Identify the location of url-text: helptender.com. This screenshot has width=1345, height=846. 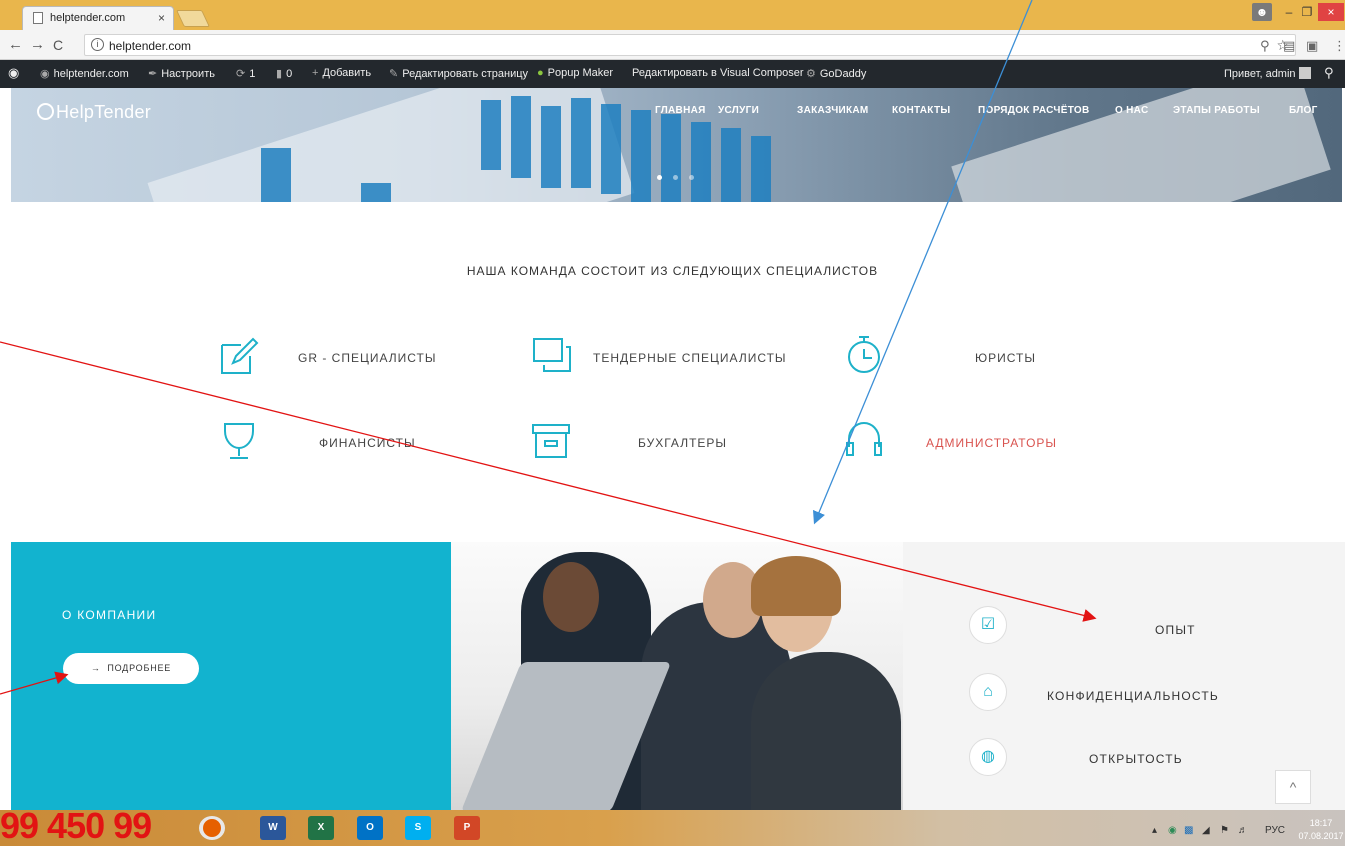
(150, 46).